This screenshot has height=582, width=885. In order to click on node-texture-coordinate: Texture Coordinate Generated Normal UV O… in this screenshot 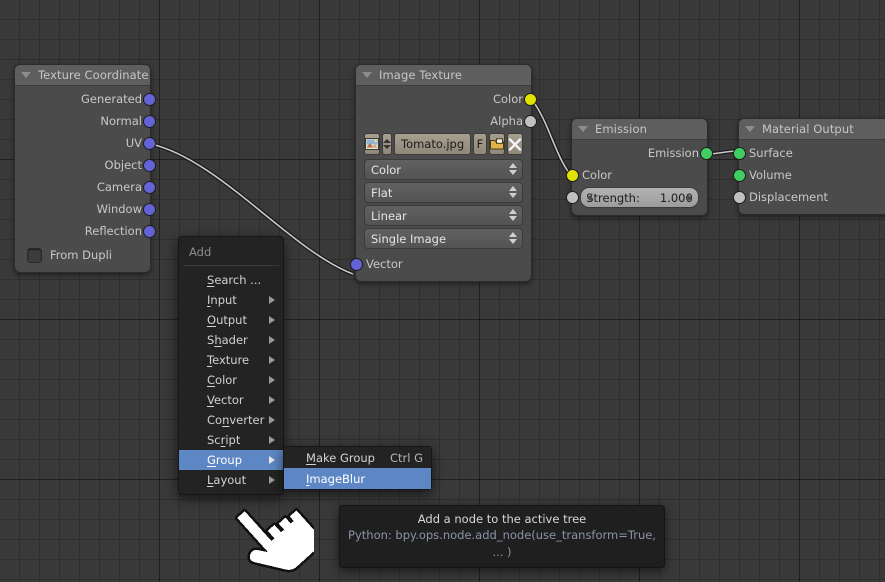, I will do `click(85, 168)`.